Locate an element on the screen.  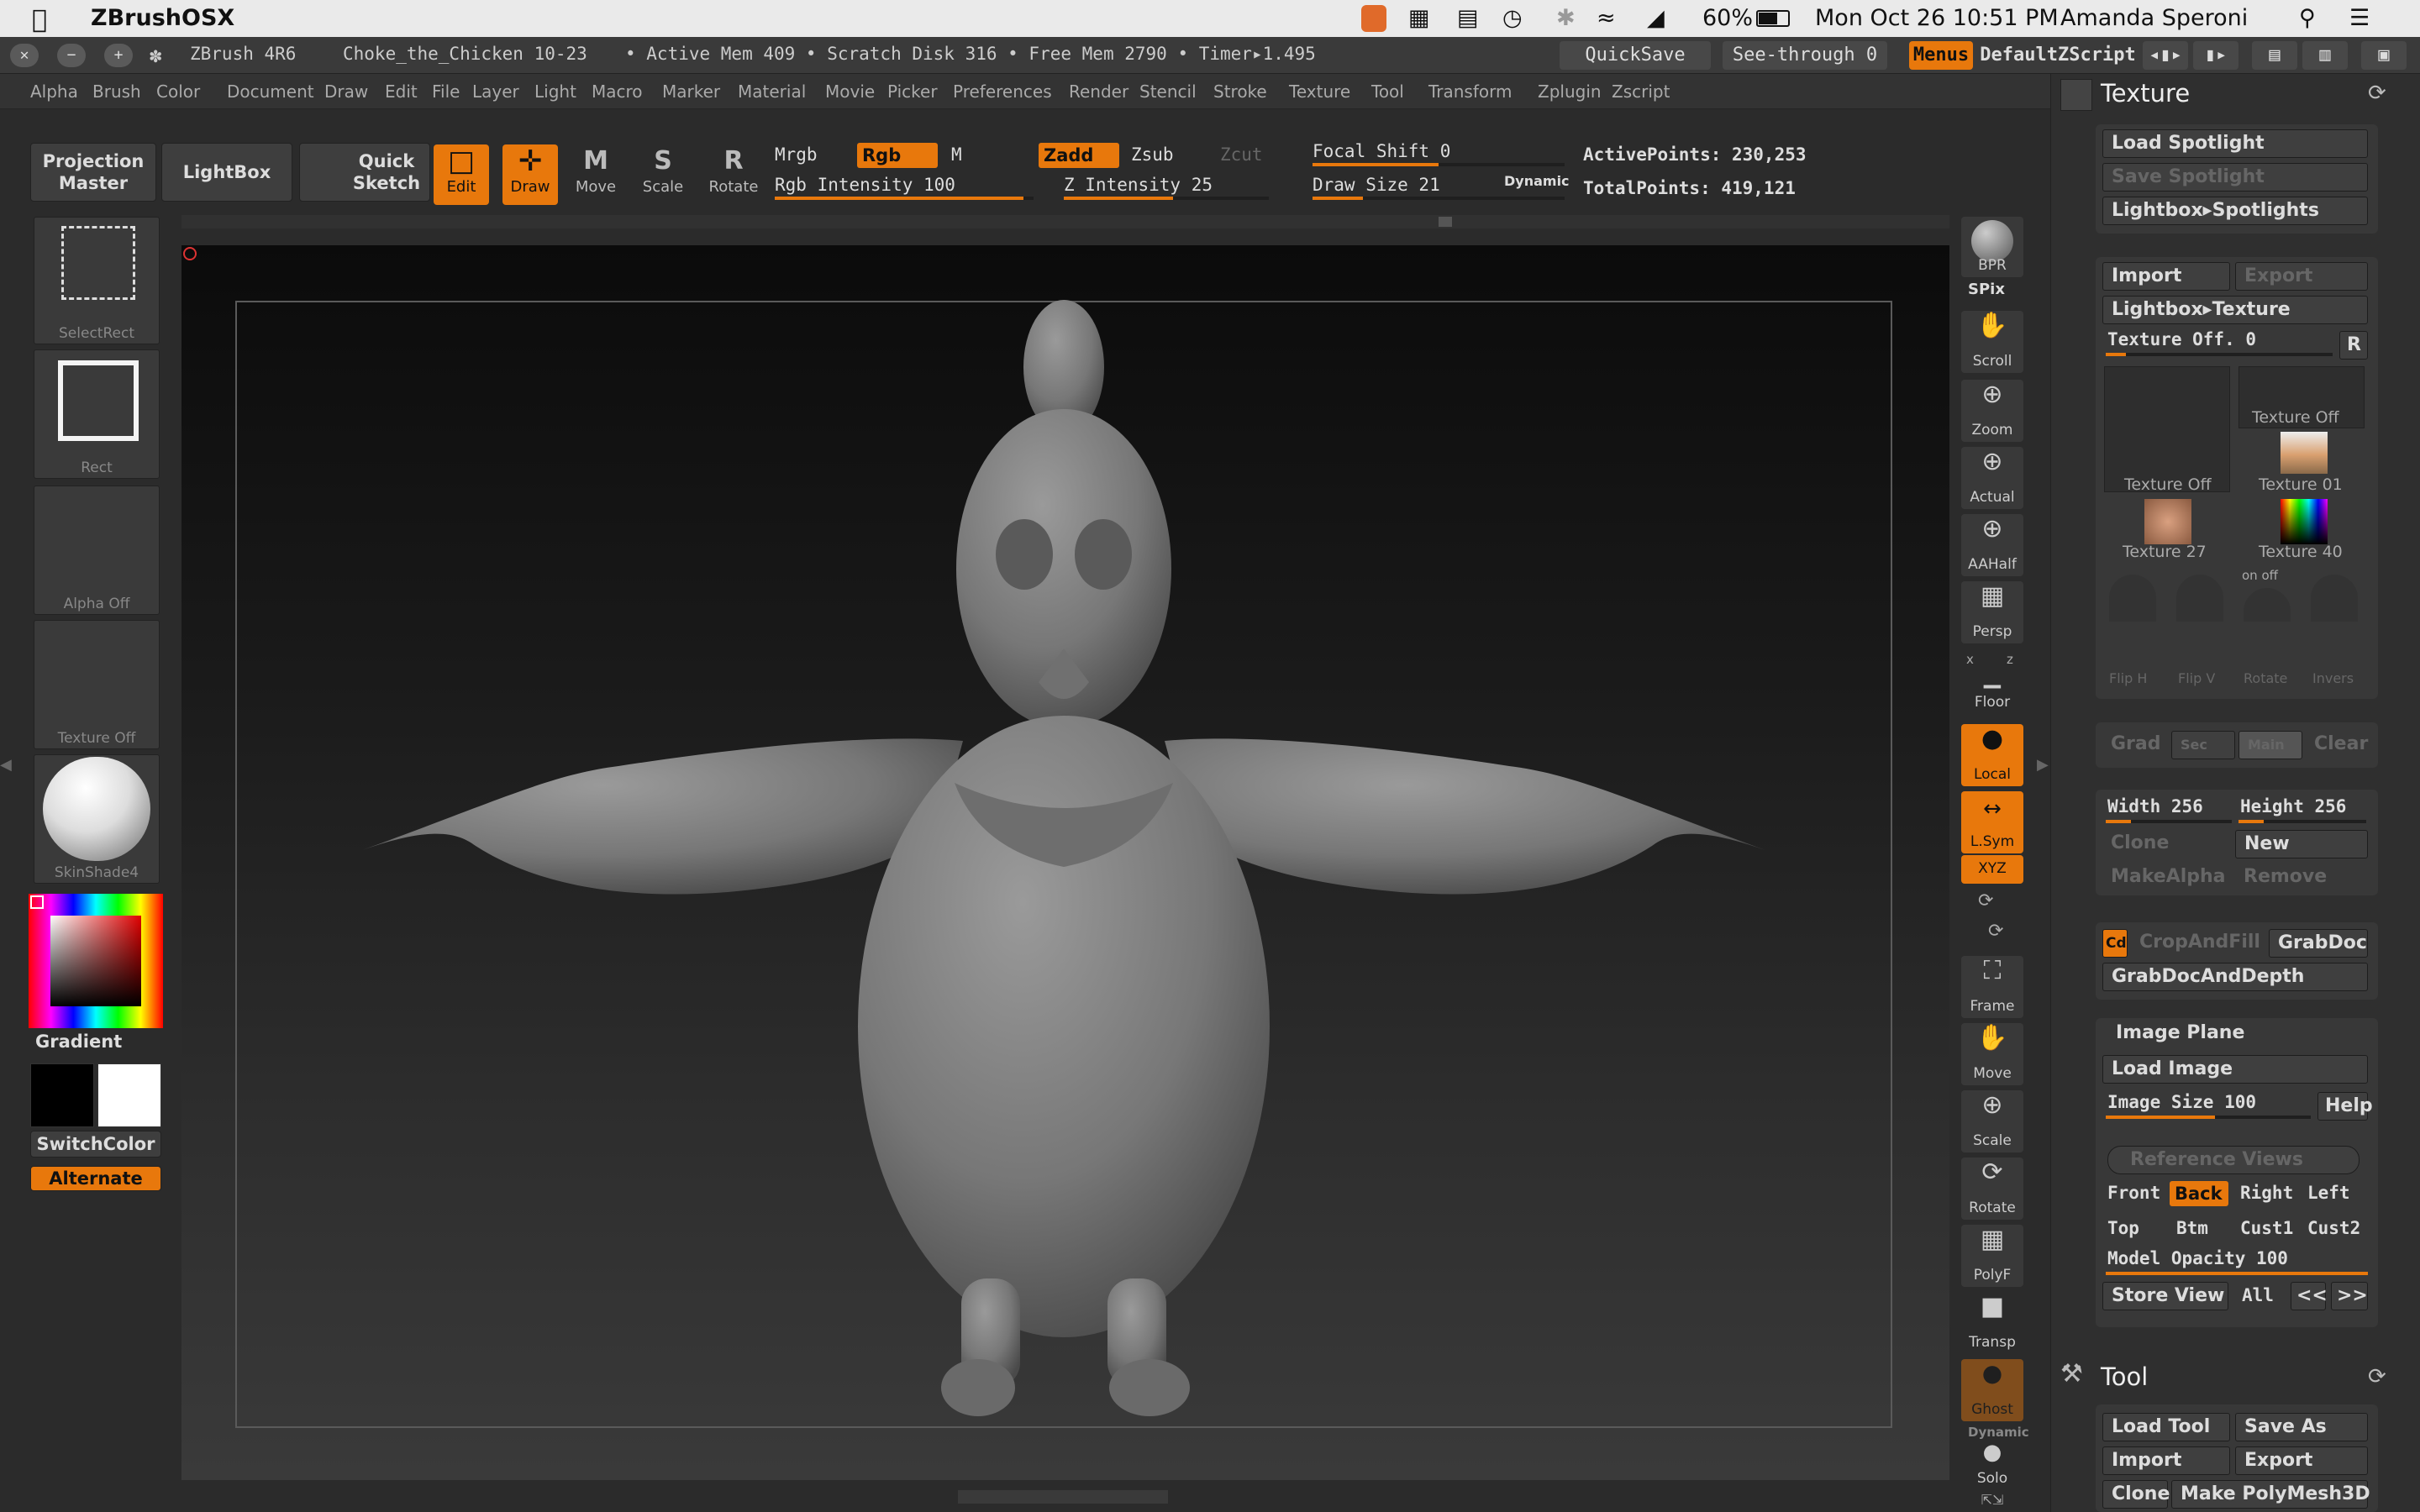
m-button: M is located at coordinates (957, 154).